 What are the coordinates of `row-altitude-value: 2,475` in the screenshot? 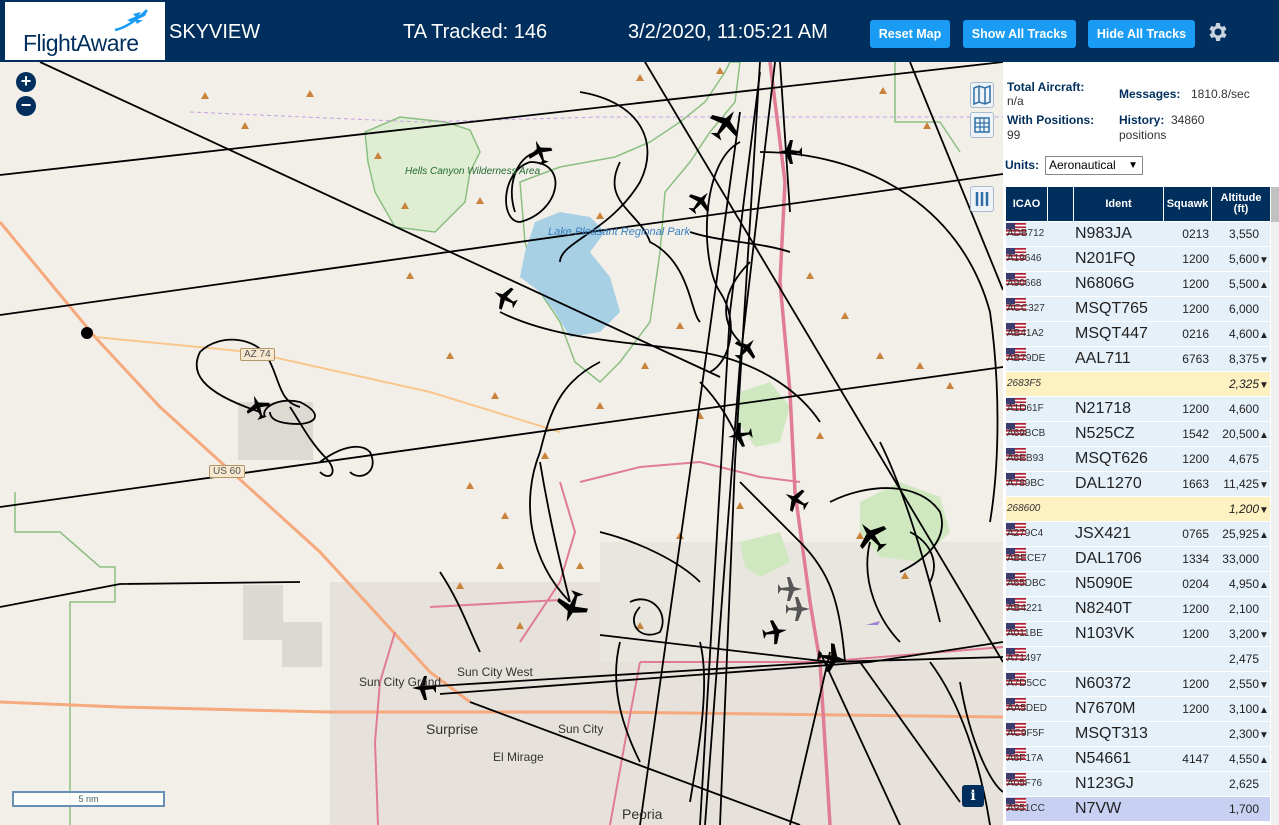 It's located at (1243, 659).